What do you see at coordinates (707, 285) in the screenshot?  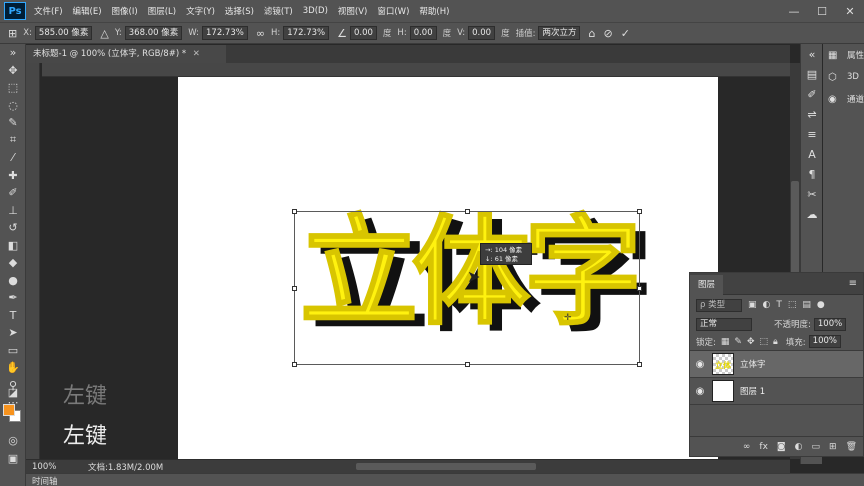 I see `layers-tab: 图层` at bounding box center [707, 285].